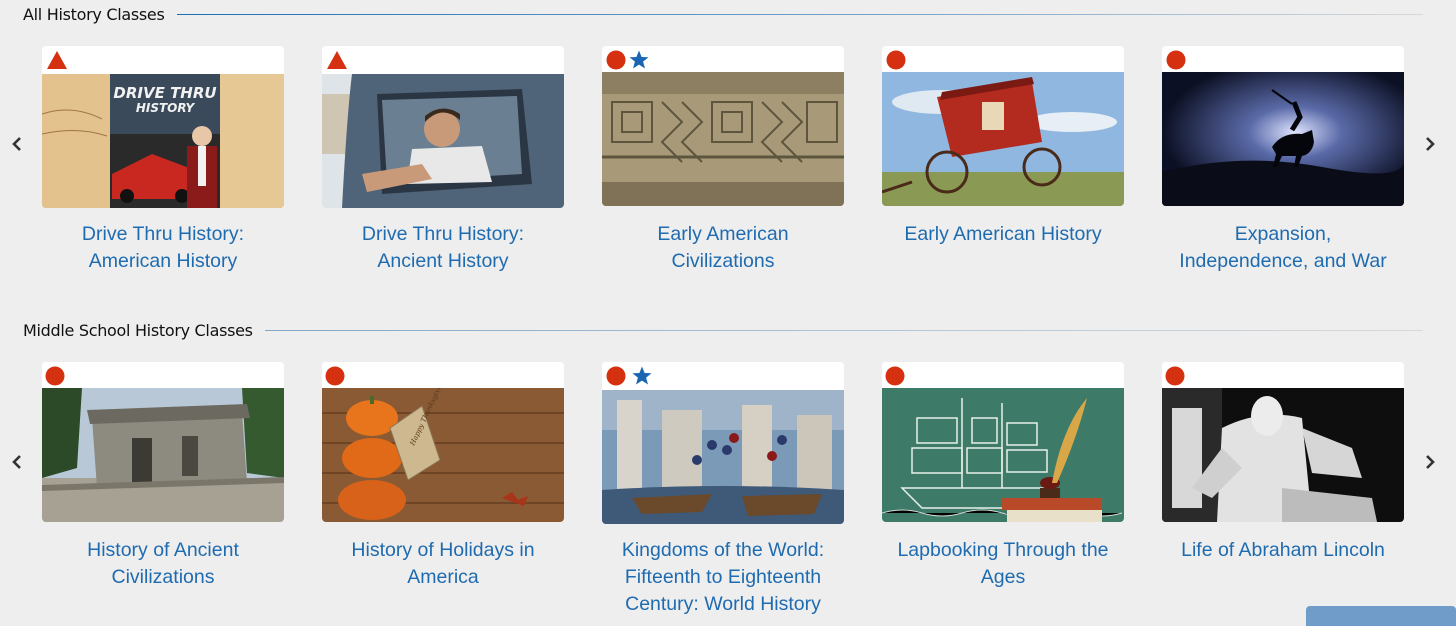 This screenshot has height=626, width=1456. Describe the element at coordinates (1283, 248) in the screenshot. I see `course-title: Expansion, Independence, and War` at that location.